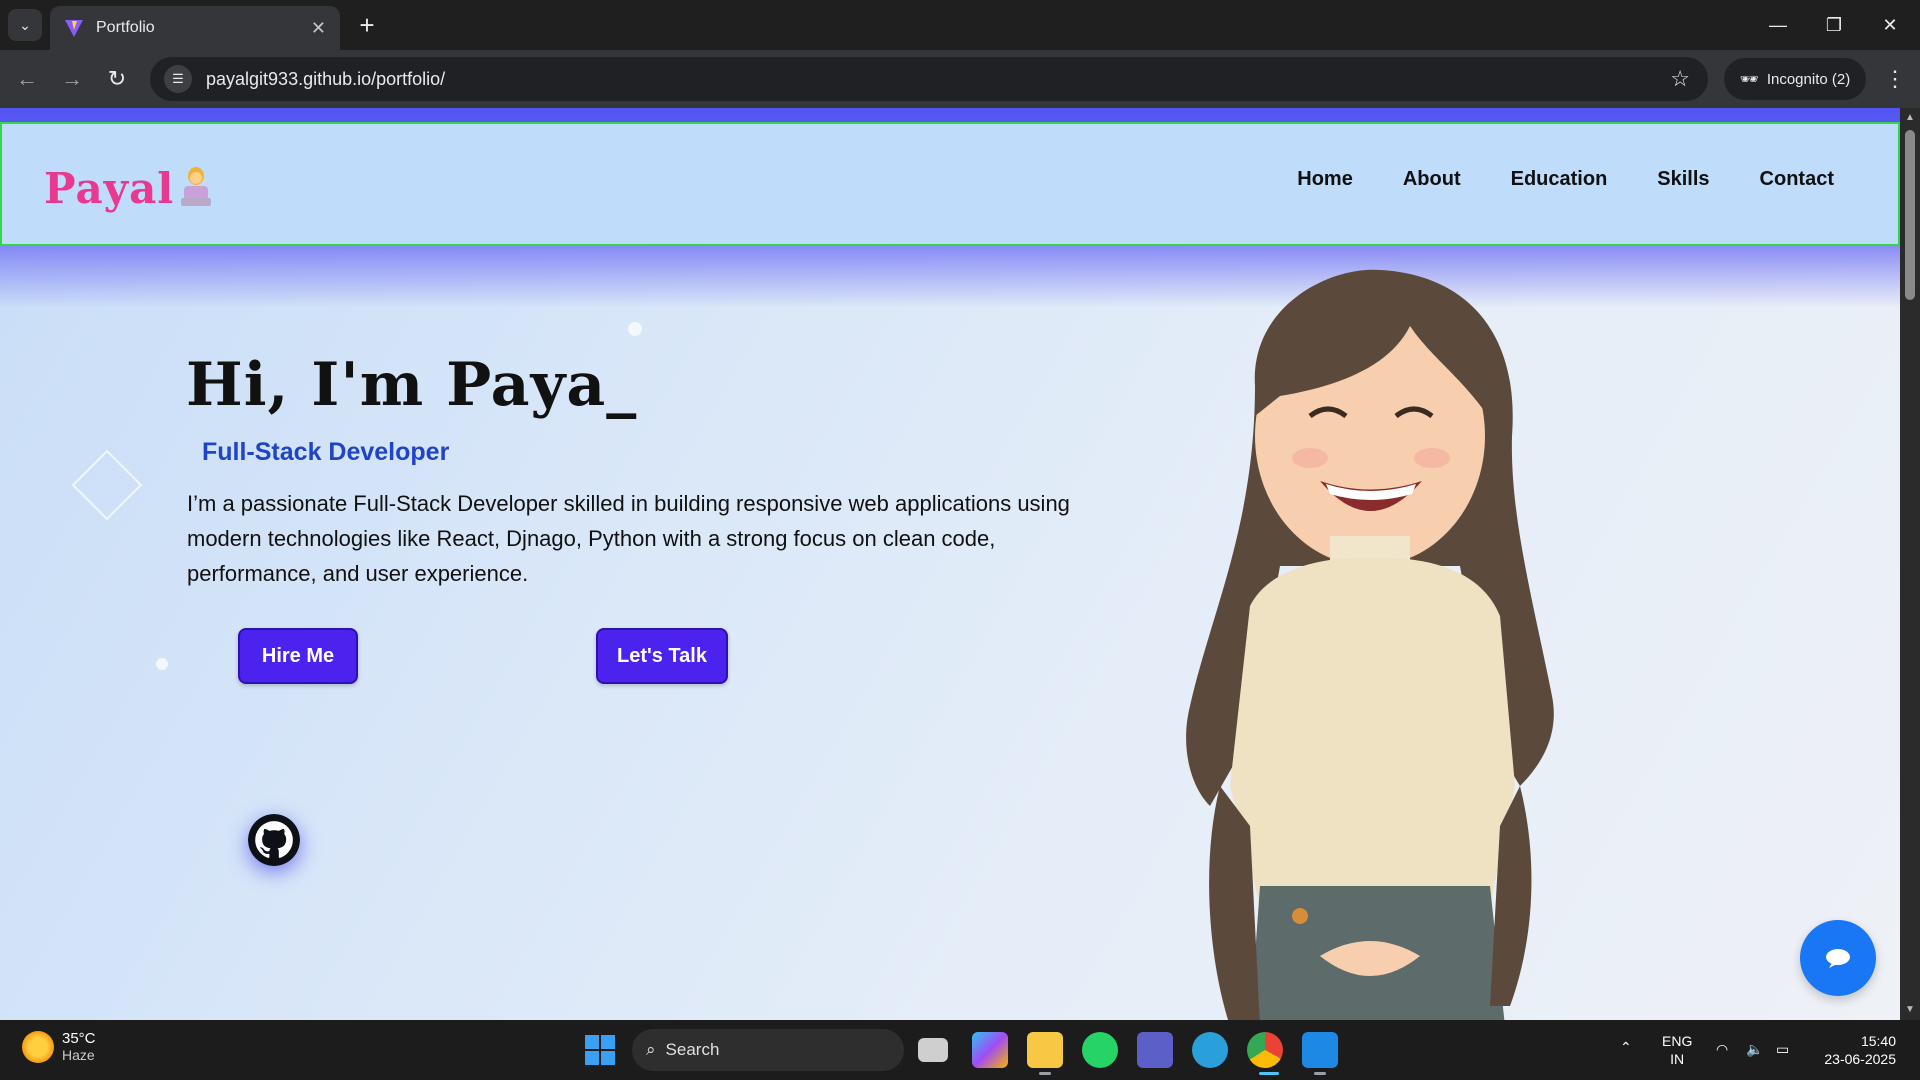 This screenshot has height=1080, width=1920. Describe the element at coordinates (990, 1050) in the screenshot. I see `copilot-icon` at that location.